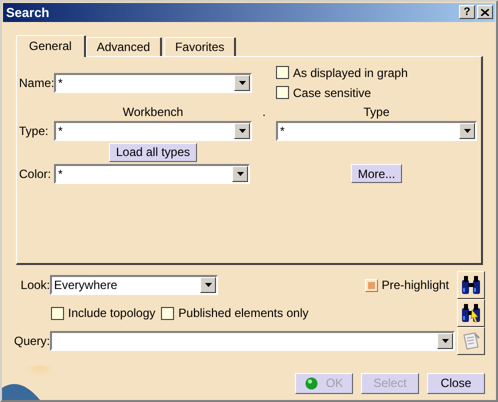  I want to click on notepad-icon, so click(471, 341).